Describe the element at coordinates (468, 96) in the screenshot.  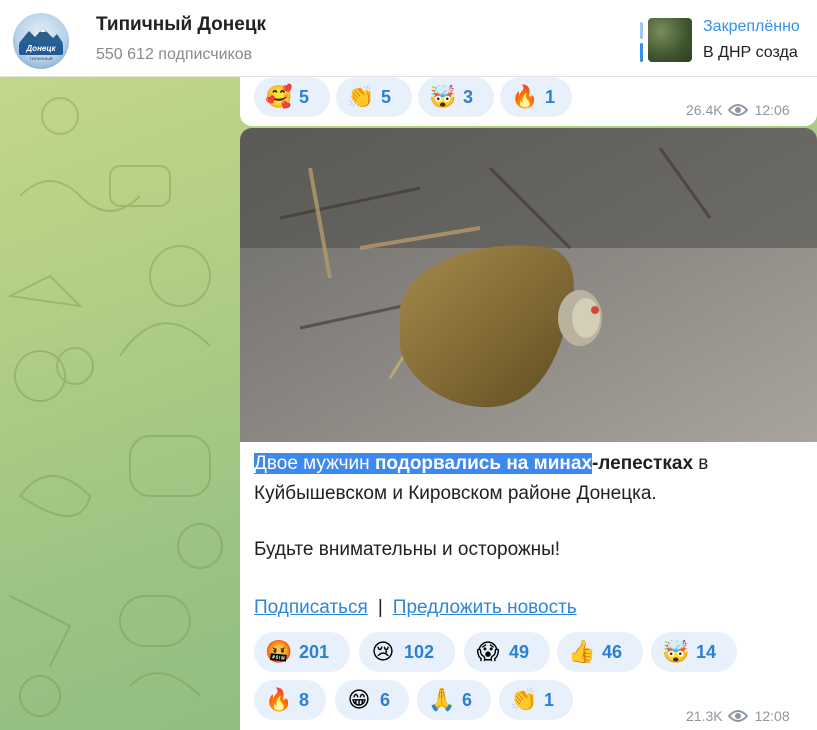
I see `reaction-count: 3` at that location.